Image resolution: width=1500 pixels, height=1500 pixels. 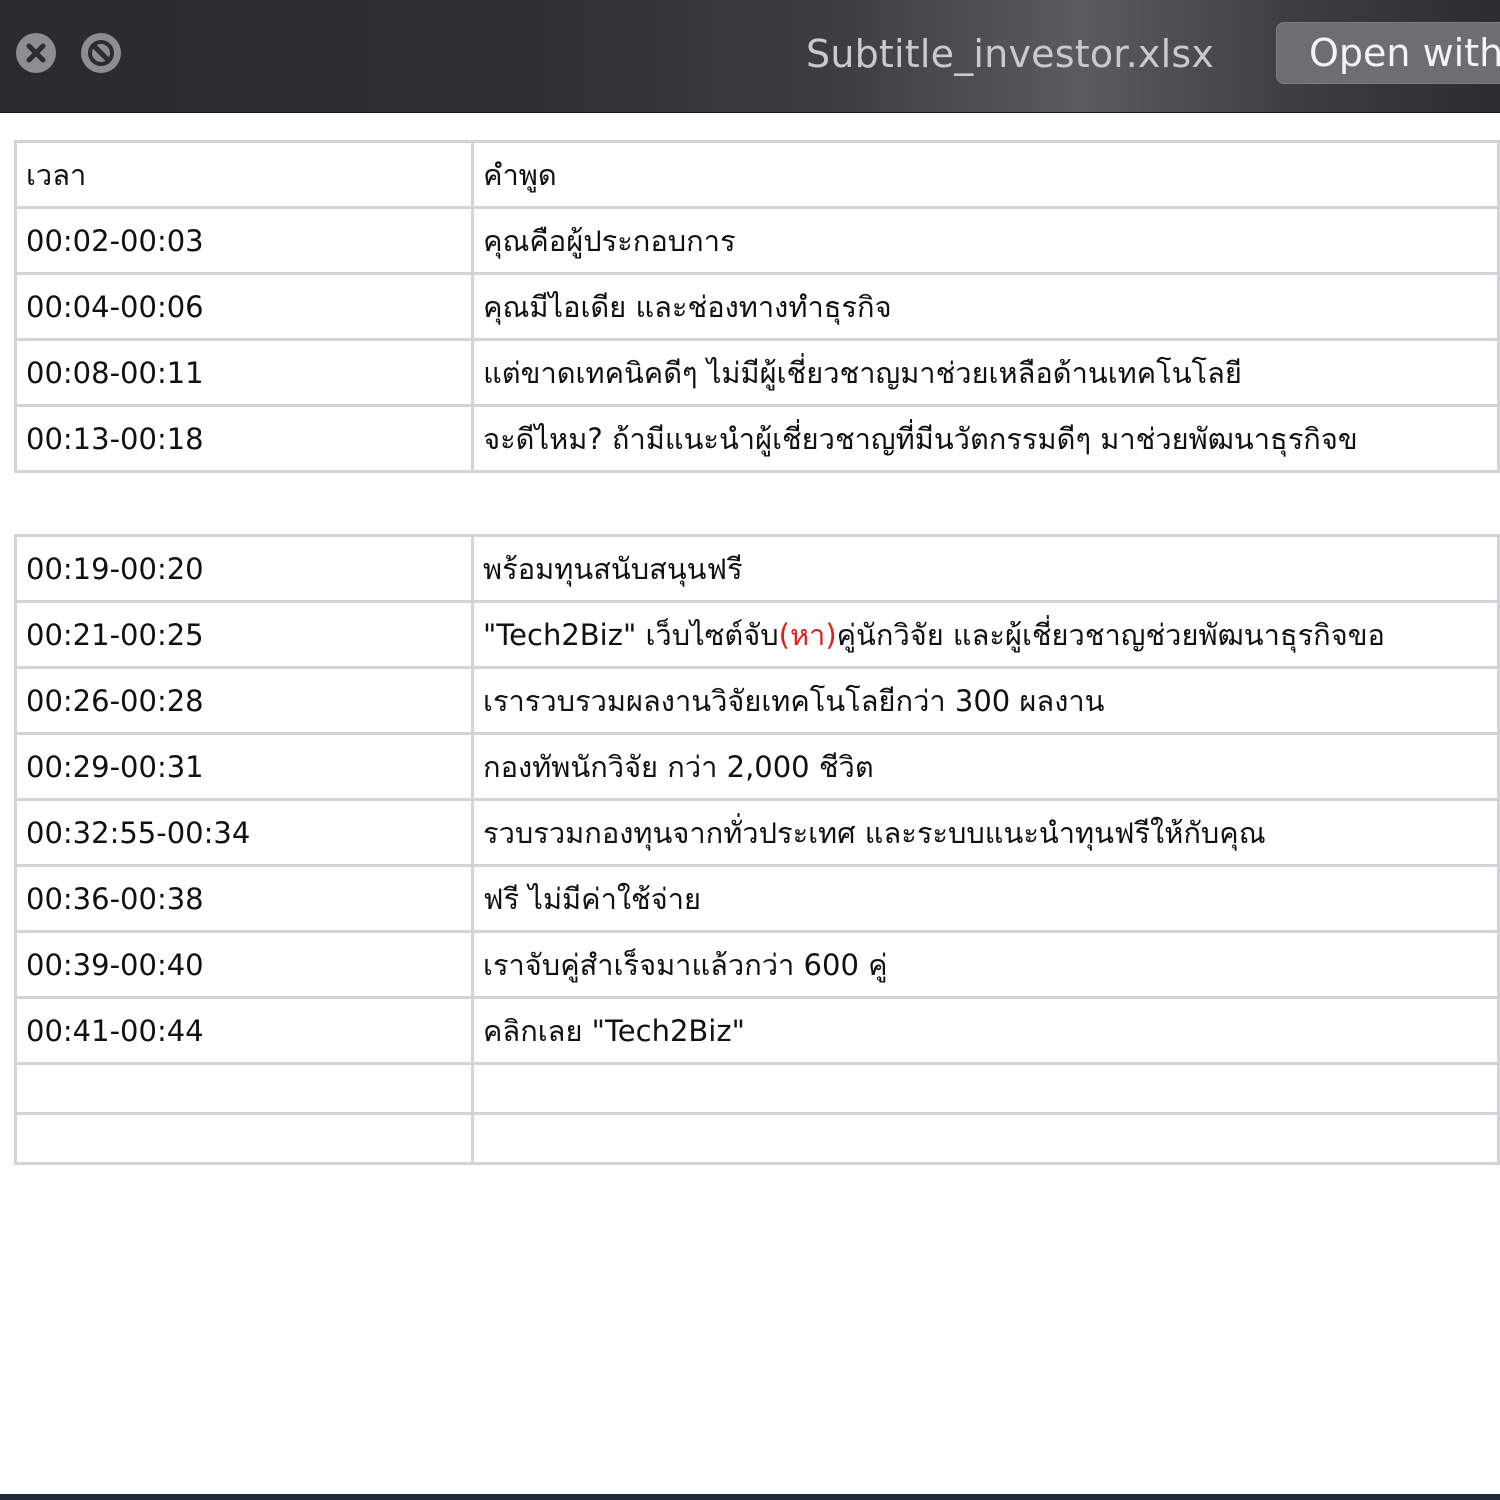 I want to click on header-speech-cell: คำพูด, so click(x=985, y=174).